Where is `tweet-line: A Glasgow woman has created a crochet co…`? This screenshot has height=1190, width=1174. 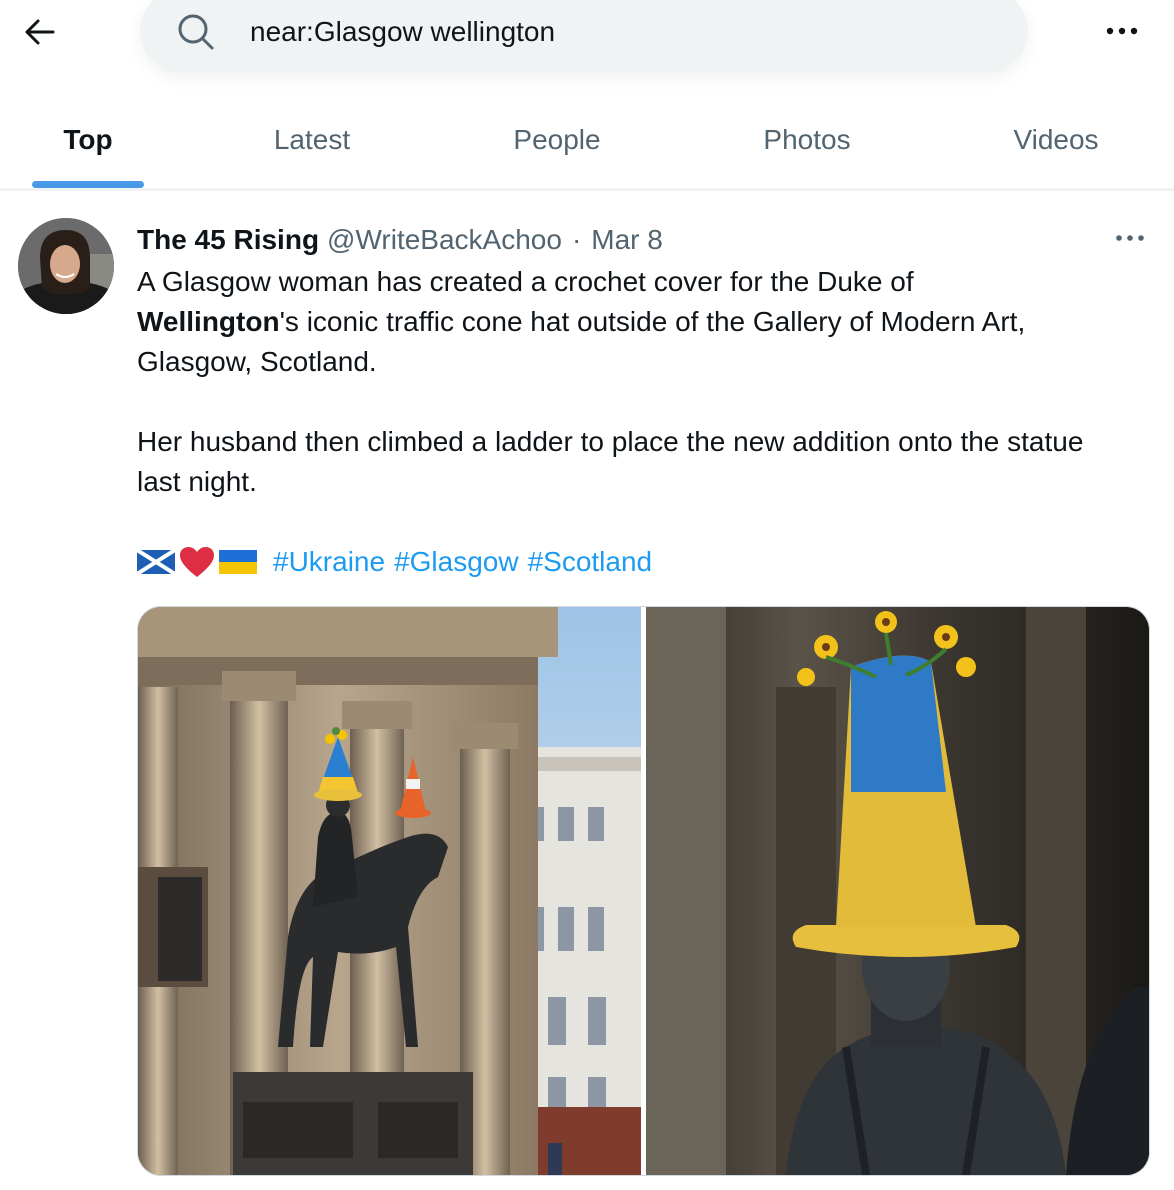
tweet-line: A Glasgow woman has created a crochet co… is located at coordinates (525, 281).